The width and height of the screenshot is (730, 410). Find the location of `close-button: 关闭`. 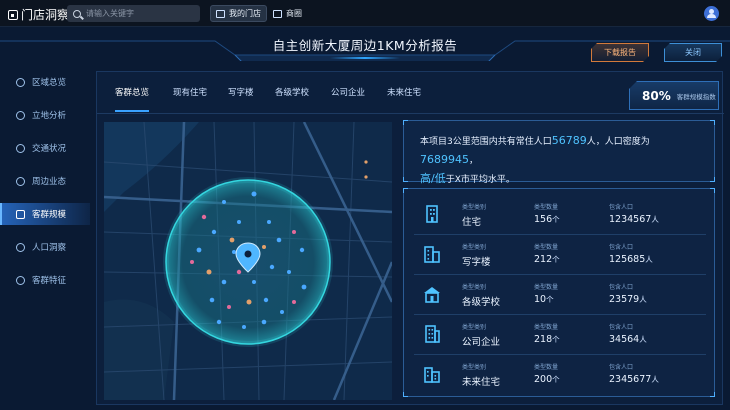

close-button: 关闭 is located at coordinates (693, 52).